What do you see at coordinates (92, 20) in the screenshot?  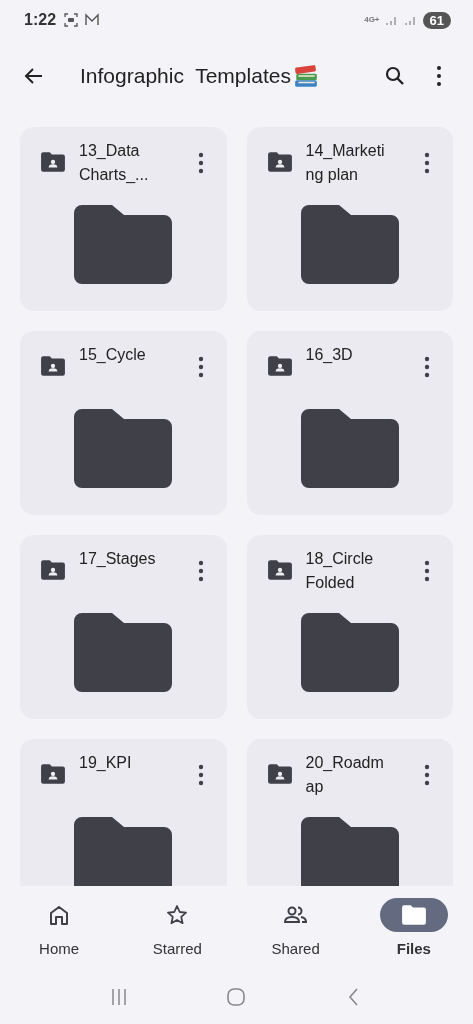 I see `mail-icon` at bounding box center [92, 20].